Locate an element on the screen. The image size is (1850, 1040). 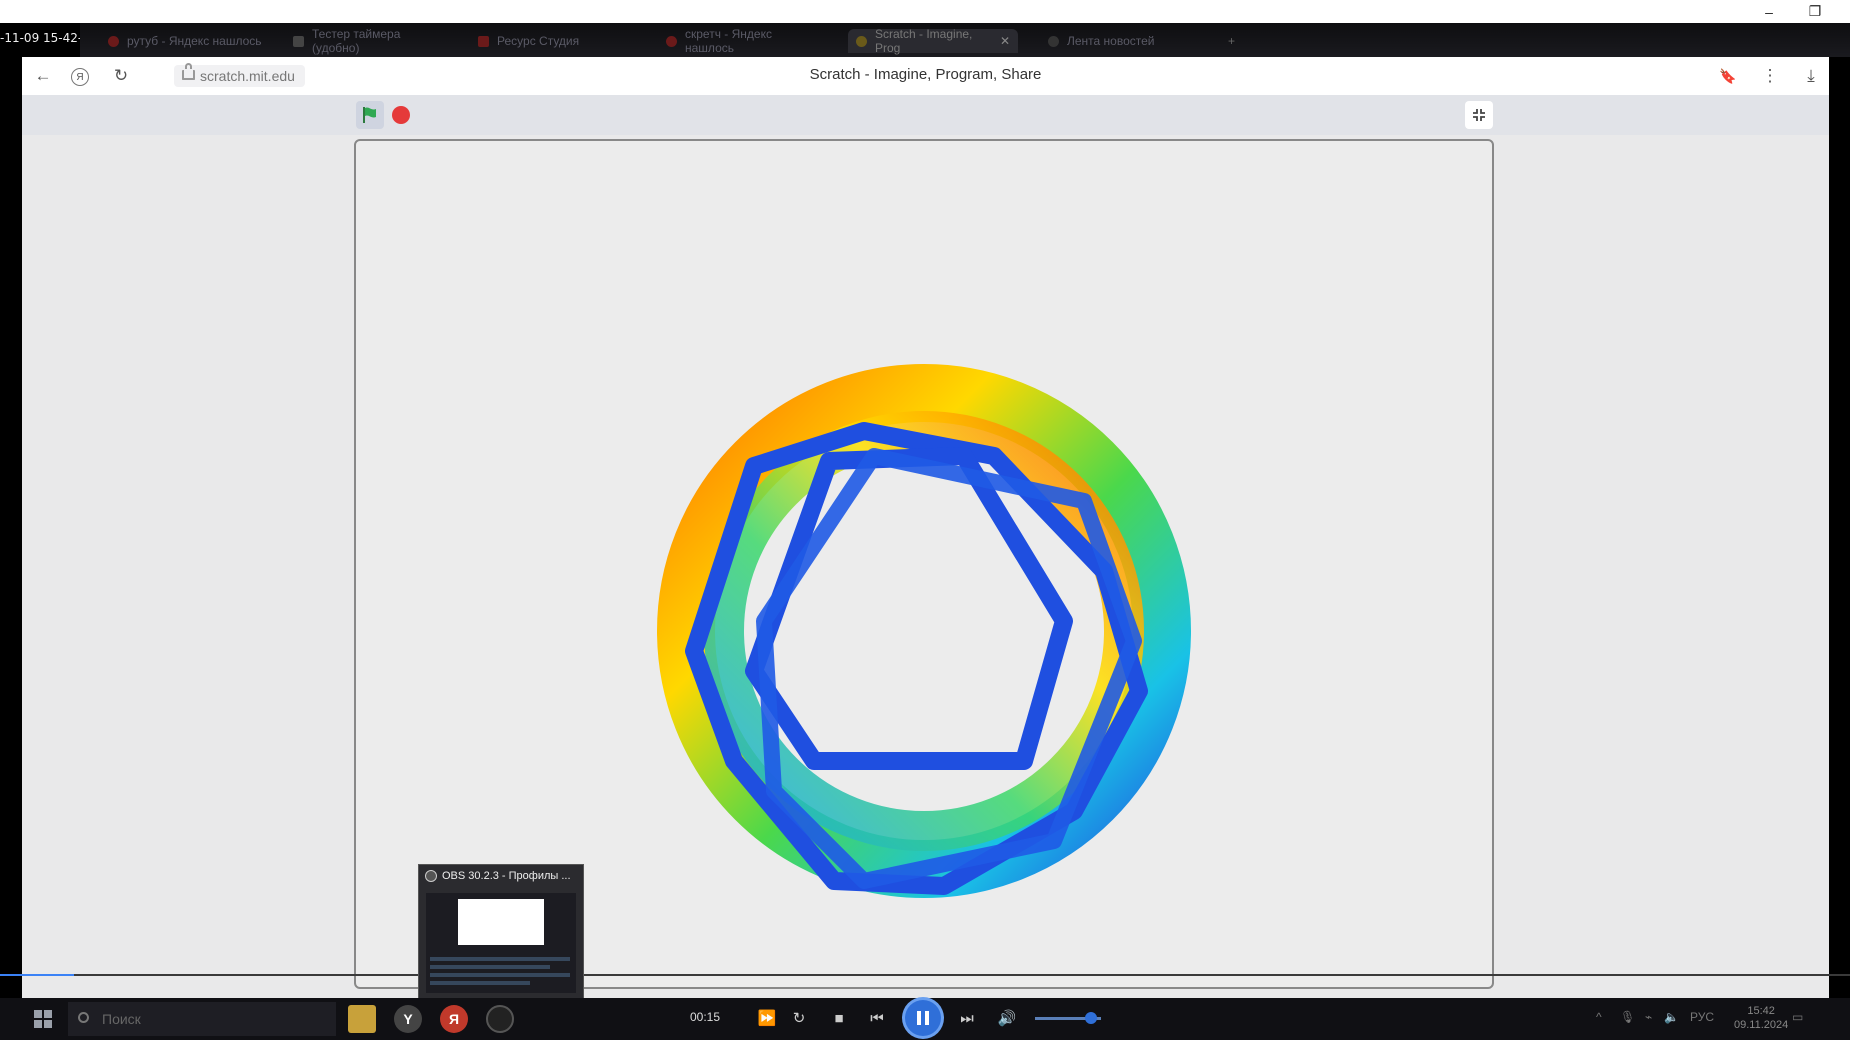
video-progress-fill is located at coordinates (37, 975).